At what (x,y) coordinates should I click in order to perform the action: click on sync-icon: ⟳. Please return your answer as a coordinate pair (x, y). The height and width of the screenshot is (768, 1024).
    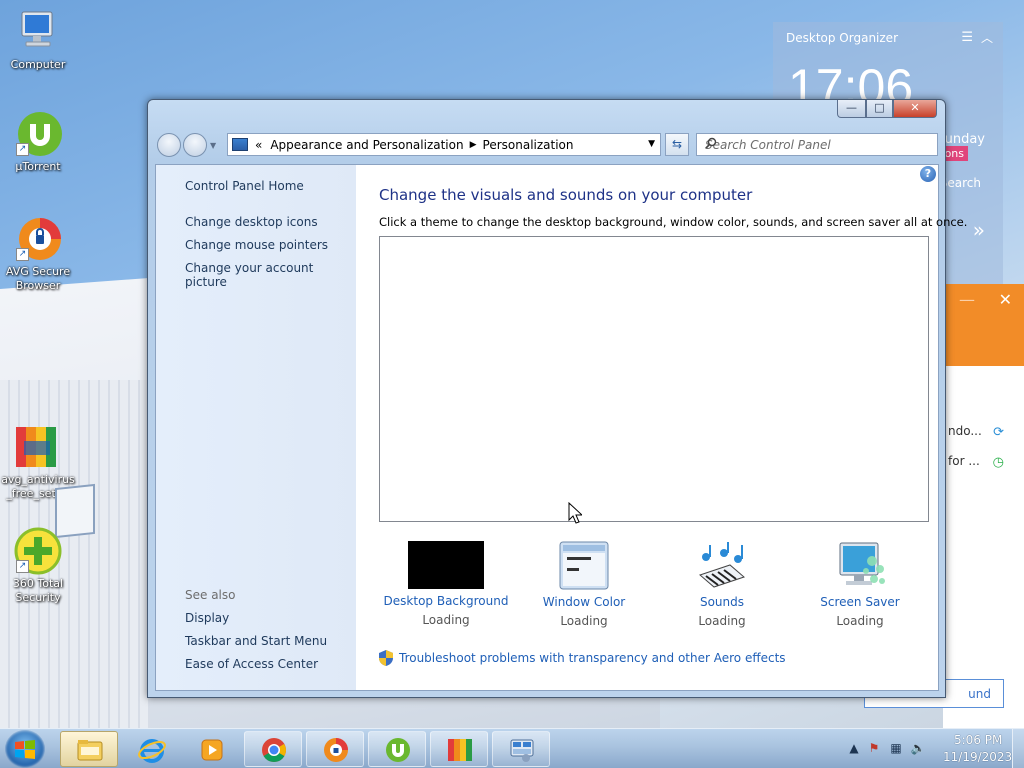
    Looking at the image, I should click on (998, 432).